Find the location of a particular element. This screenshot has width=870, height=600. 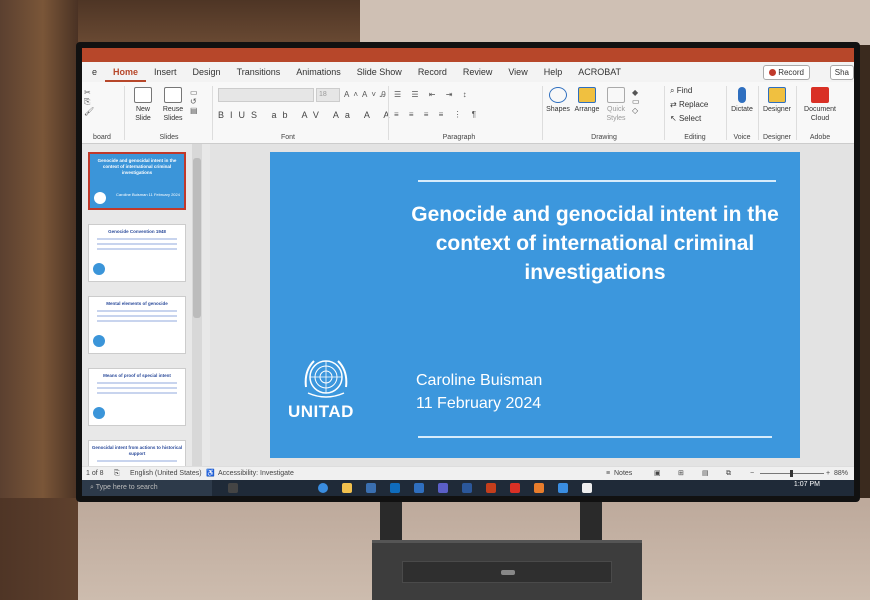

file-explorer-icon is located at coordinates (347, 488).